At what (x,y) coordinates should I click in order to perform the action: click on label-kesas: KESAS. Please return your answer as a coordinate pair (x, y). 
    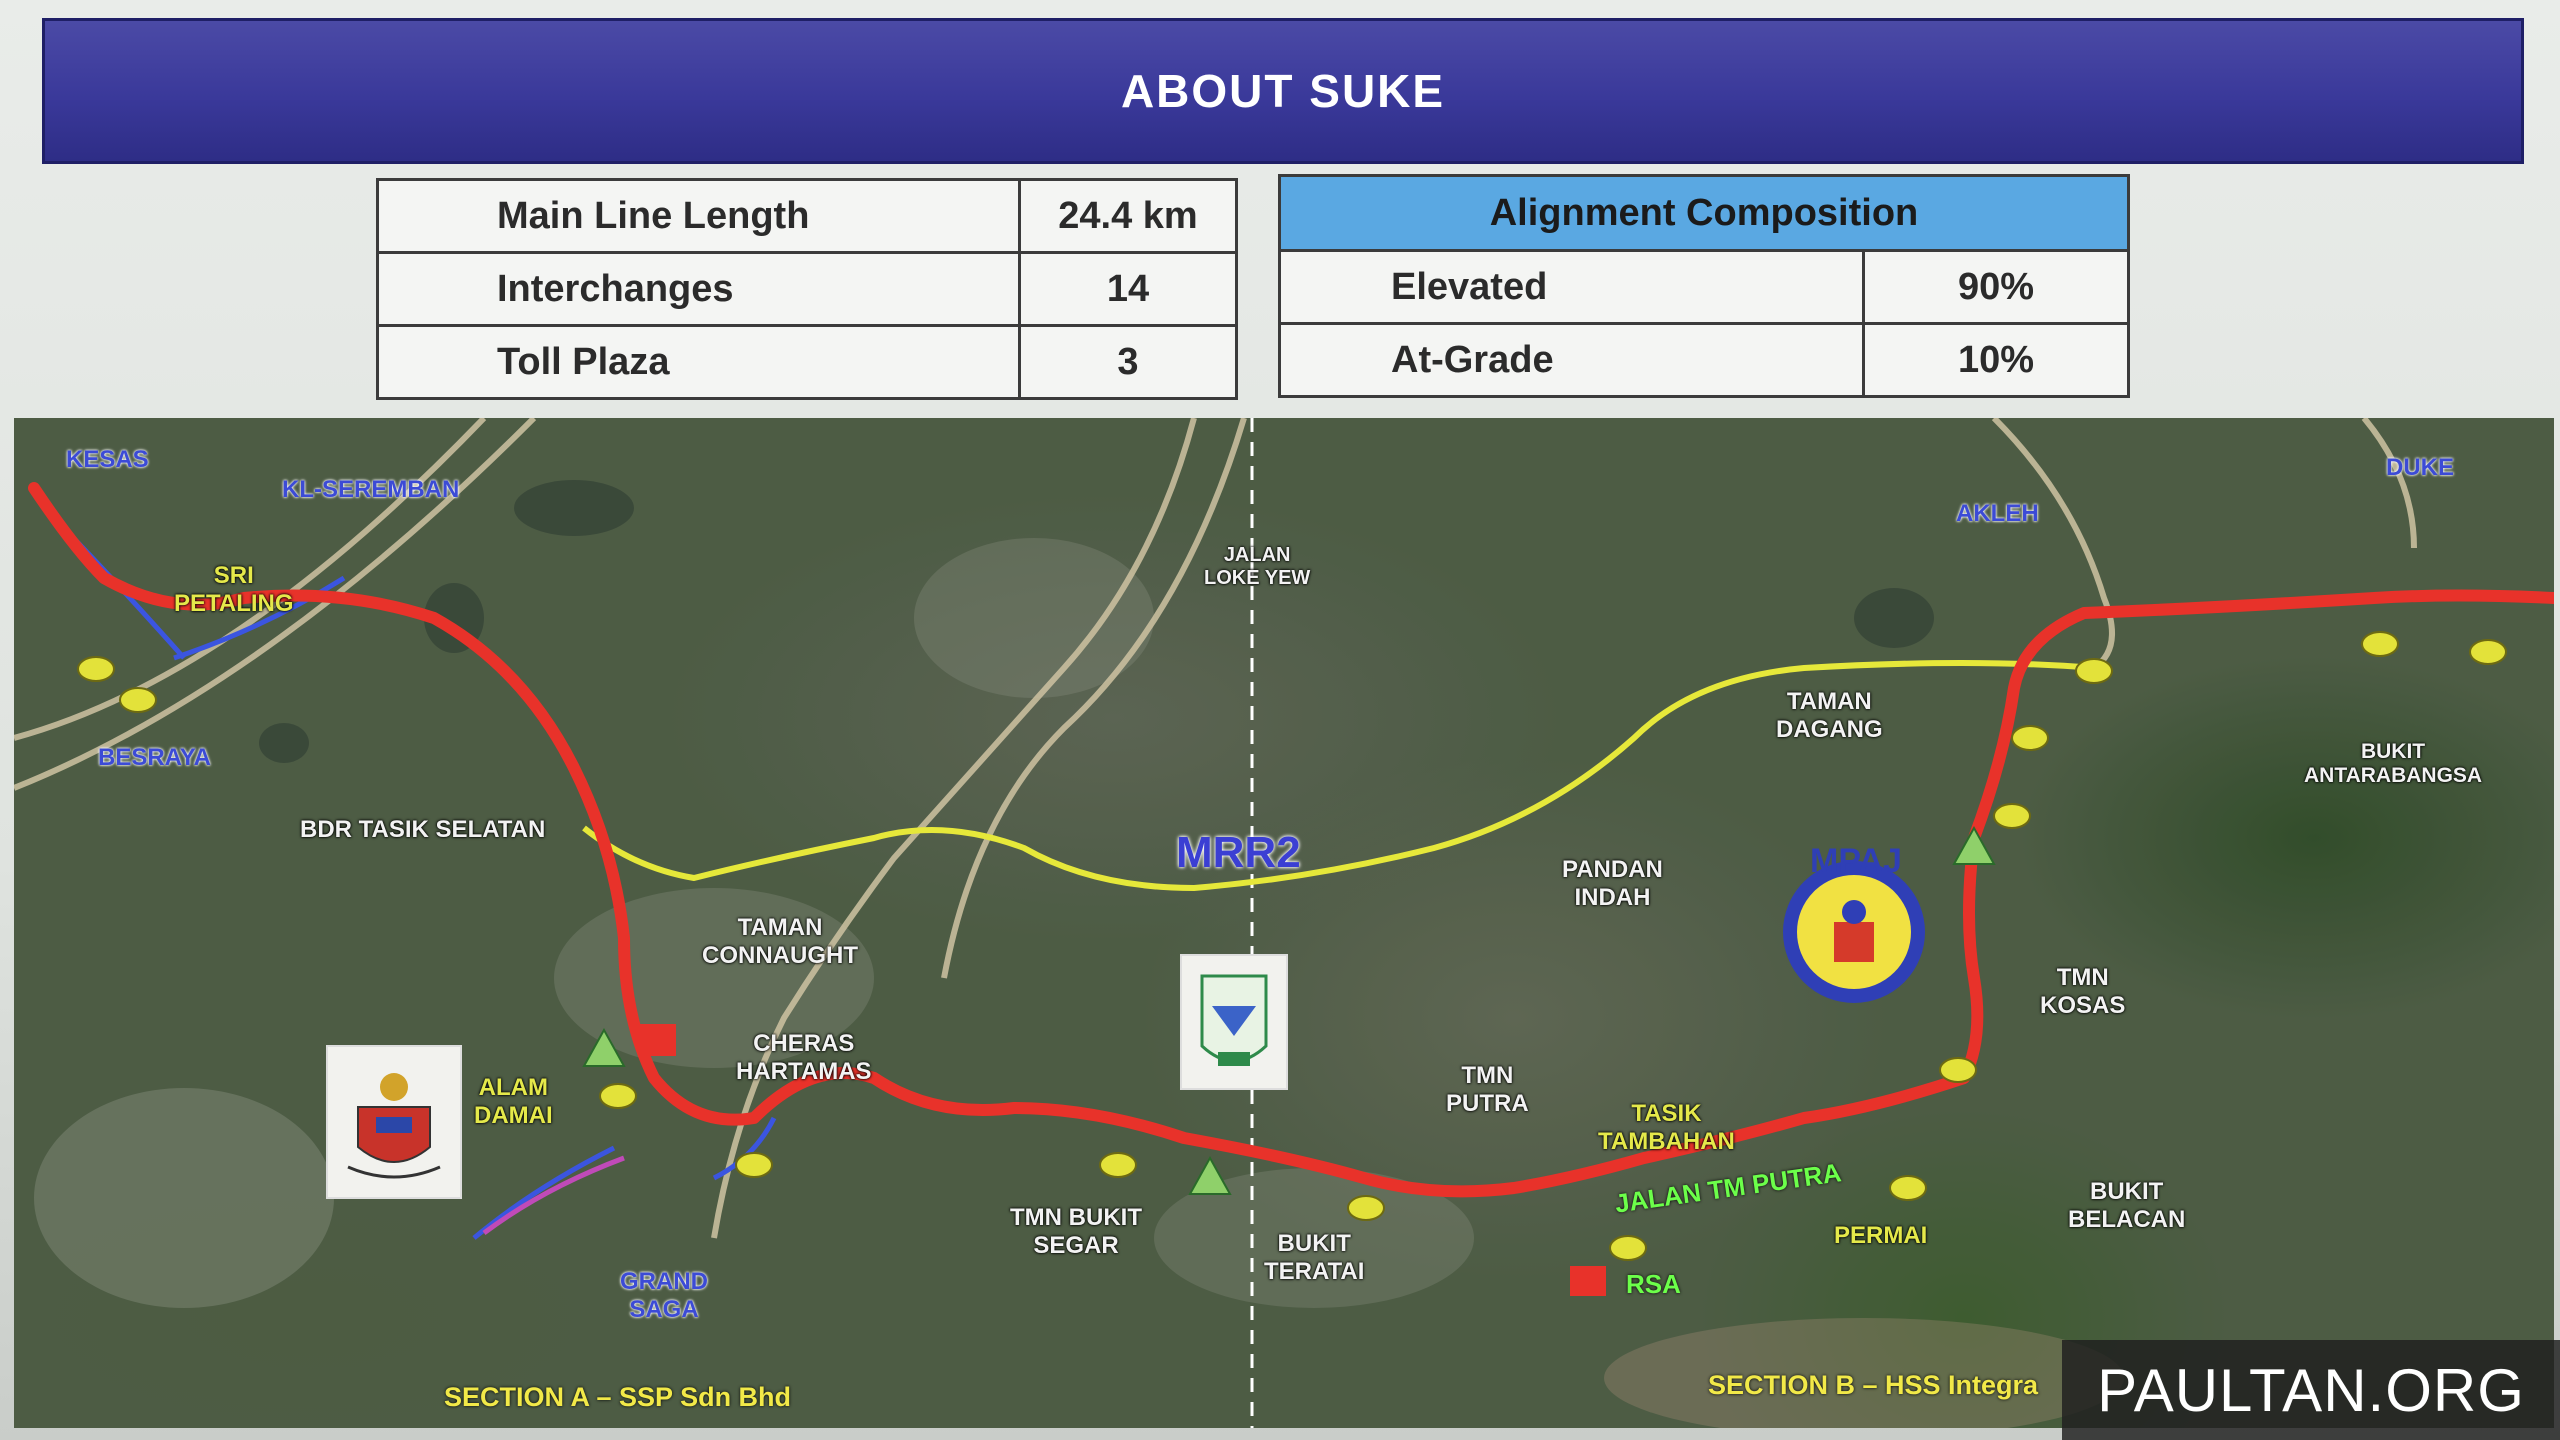
    Looking at the image, I should click on (107, 459).